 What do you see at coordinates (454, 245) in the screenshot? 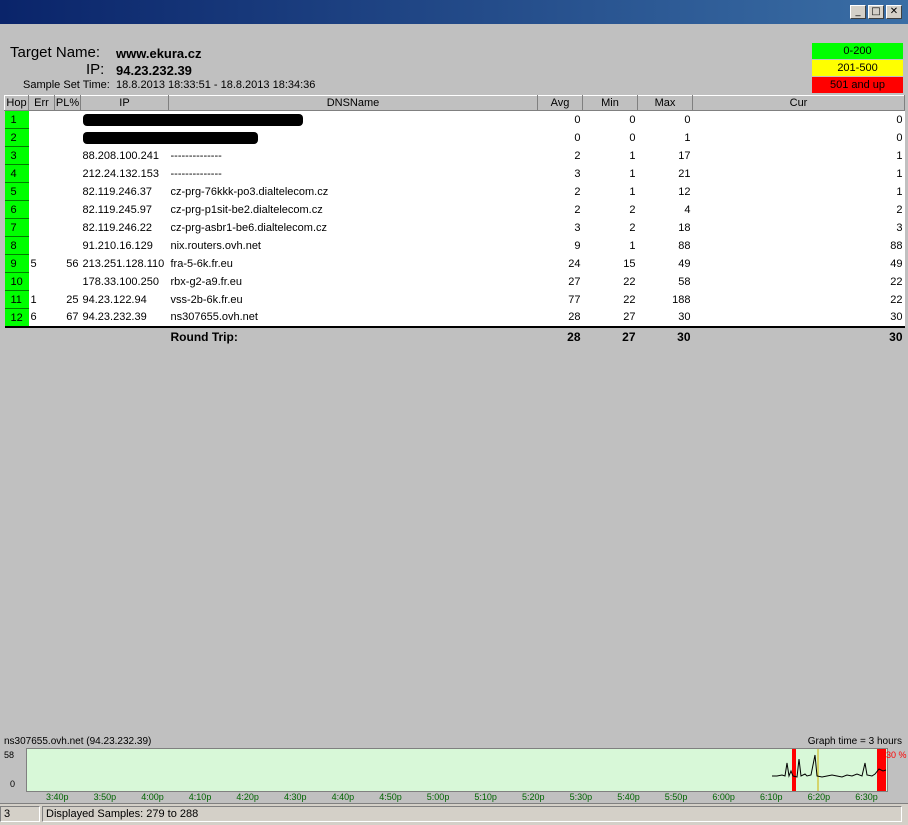
I see `table-row: 8 91.210.16.129 nix.routers.ovh.net 9 1 88 88` at bounding box center [454, 245].